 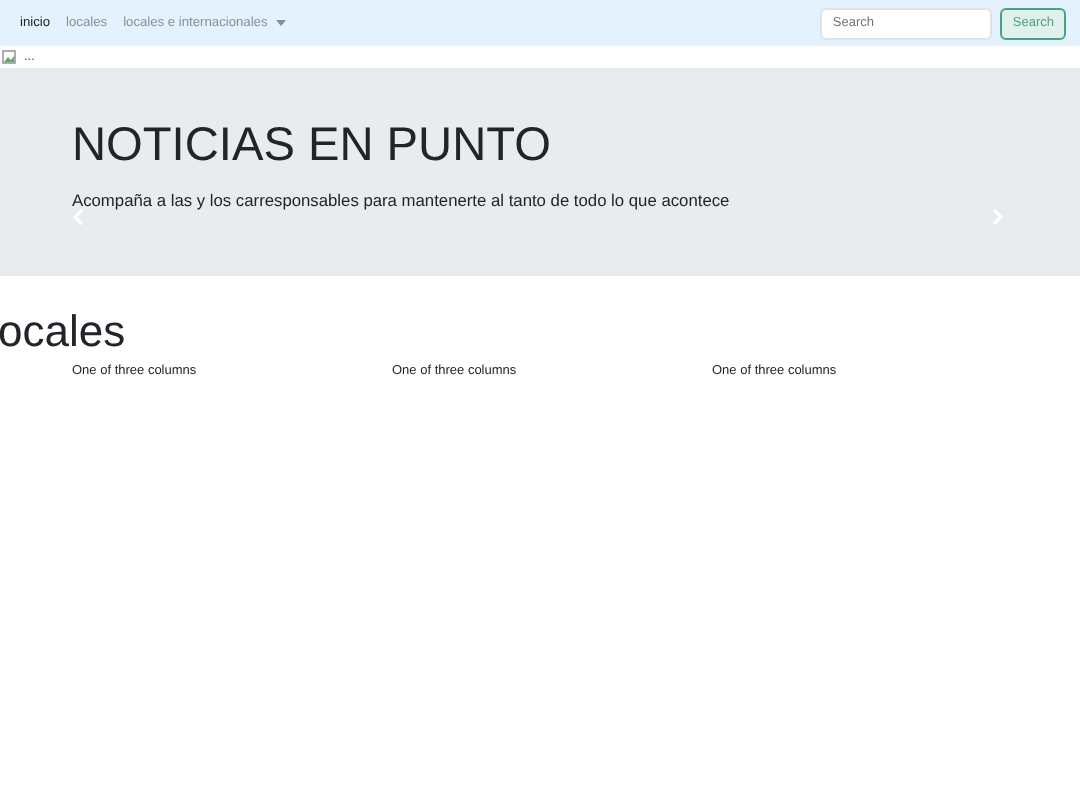 What do you see at coordinates (280, 22) in the screenshot?
I see `caret-icon` at bounding box center [280, 22].